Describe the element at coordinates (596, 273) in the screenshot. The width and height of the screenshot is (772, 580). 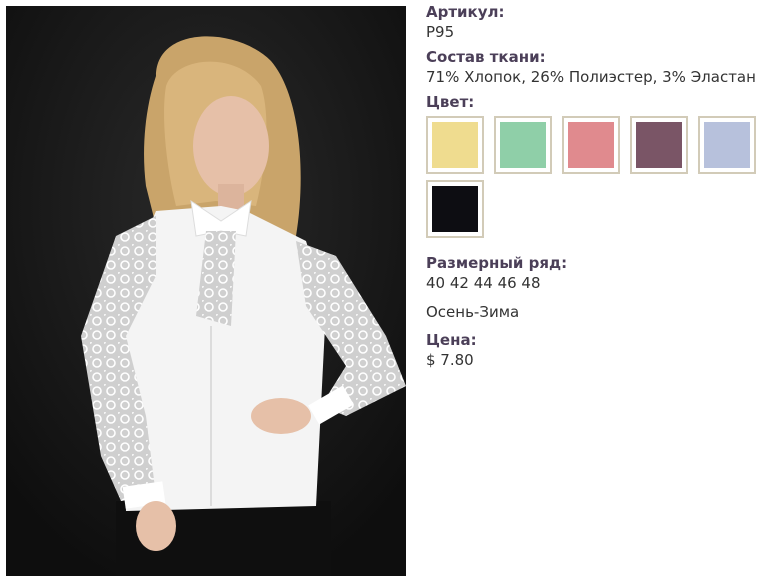
I see `size-block: Размерный ряд: 40 42 44 46 48` at that location.